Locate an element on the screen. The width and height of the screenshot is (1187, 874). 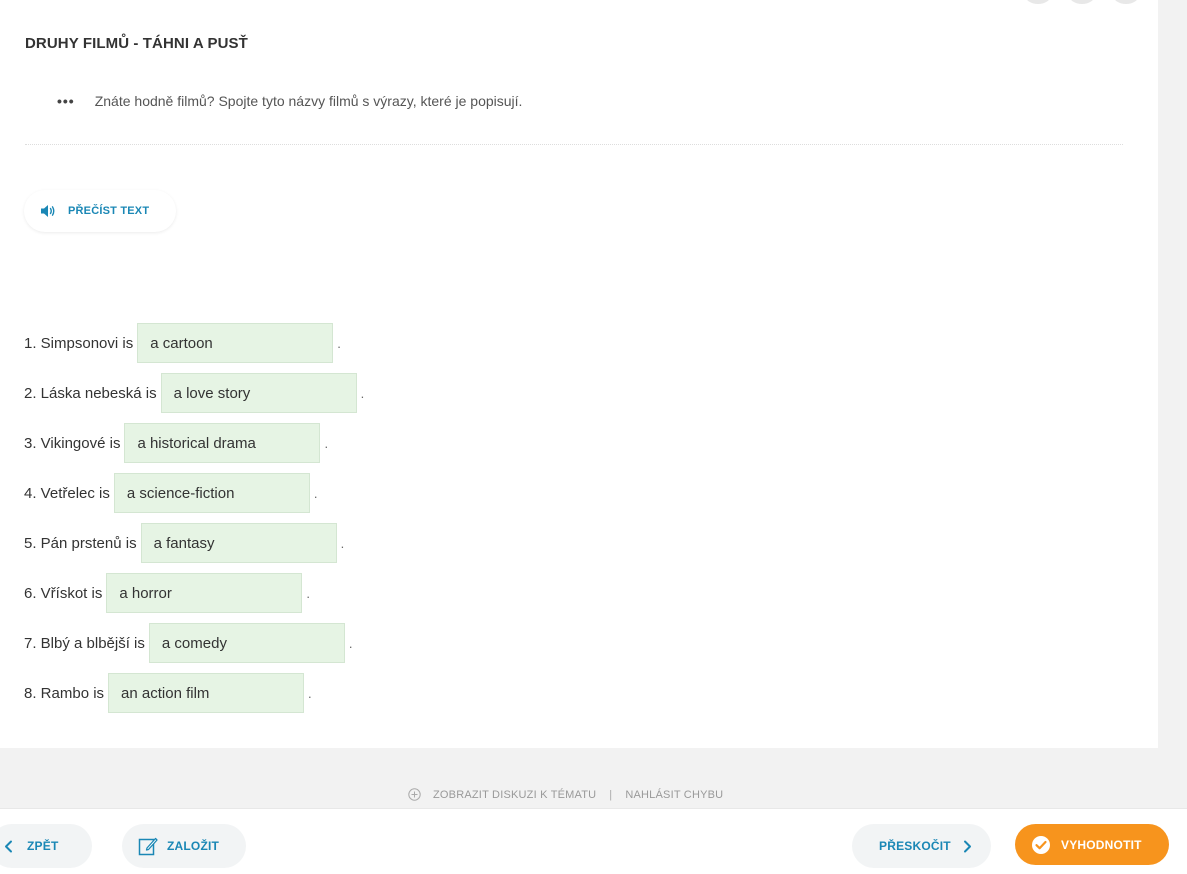
answer-drop-zone: a comedy is located at coordinates (246, 643).